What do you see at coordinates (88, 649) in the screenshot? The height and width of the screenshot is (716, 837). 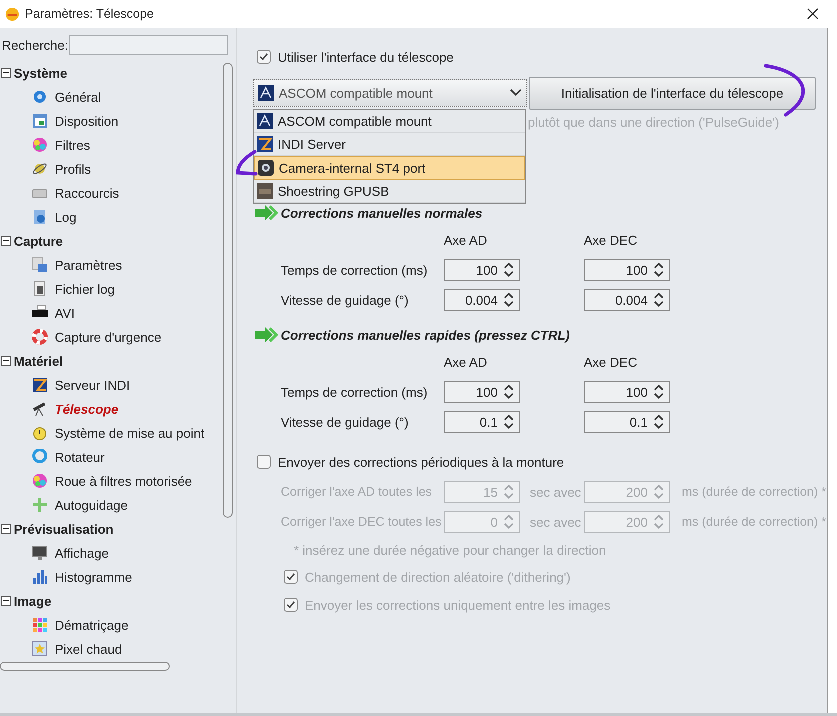 I see `tree-item: Pixel chaud` at bounding box center [88, 649].